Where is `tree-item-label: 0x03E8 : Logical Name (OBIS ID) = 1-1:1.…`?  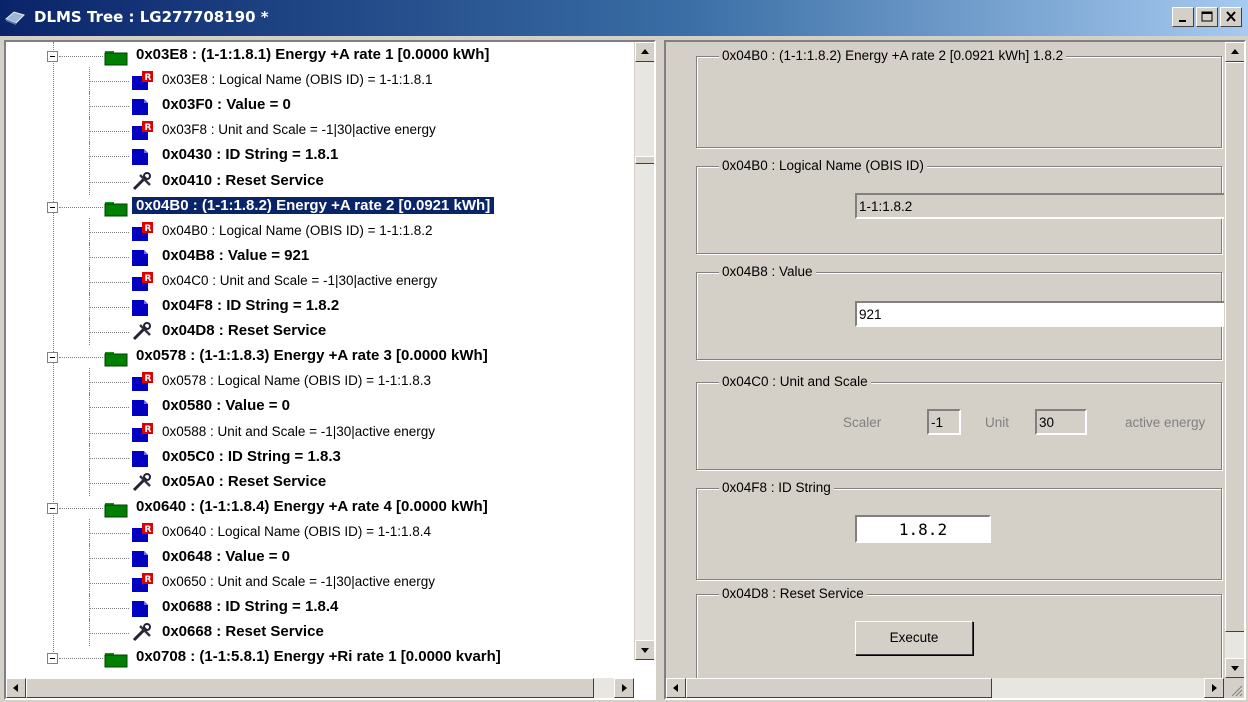
tree-item-label: 0x03E8 : Logical Name (OBIS ID) = 1-1:1.… is located at coordinates (297, 80).